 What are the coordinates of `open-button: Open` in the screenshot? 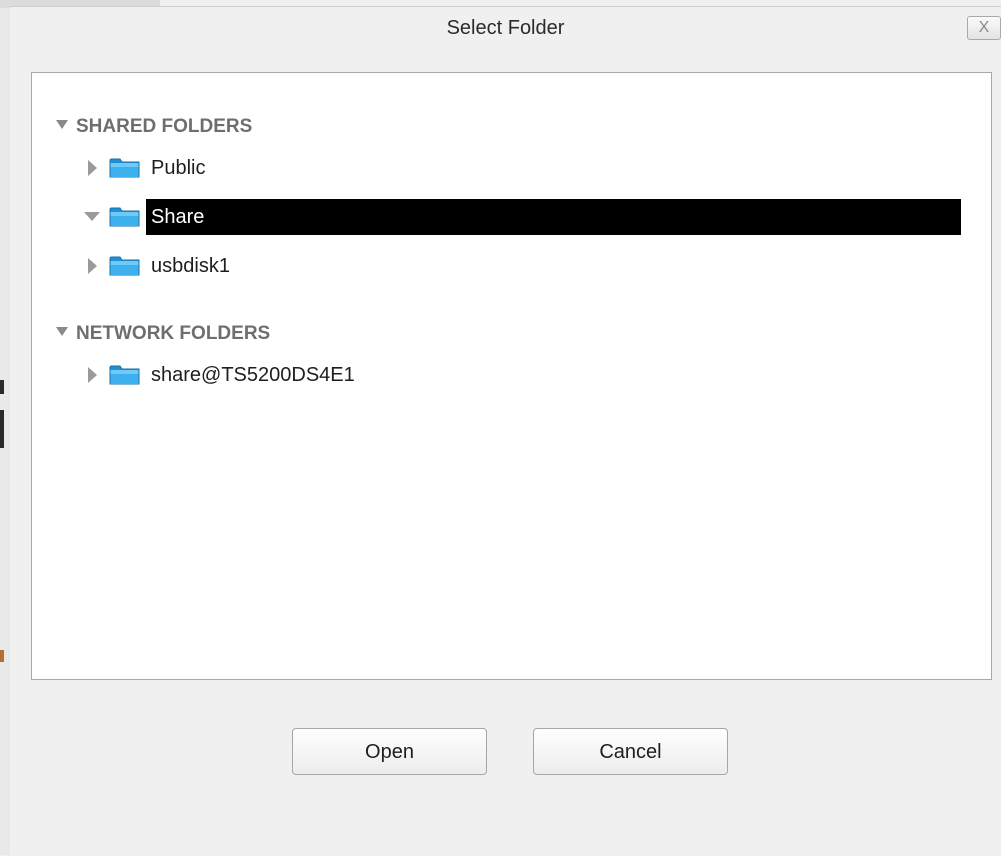 It's located at (389, 751).